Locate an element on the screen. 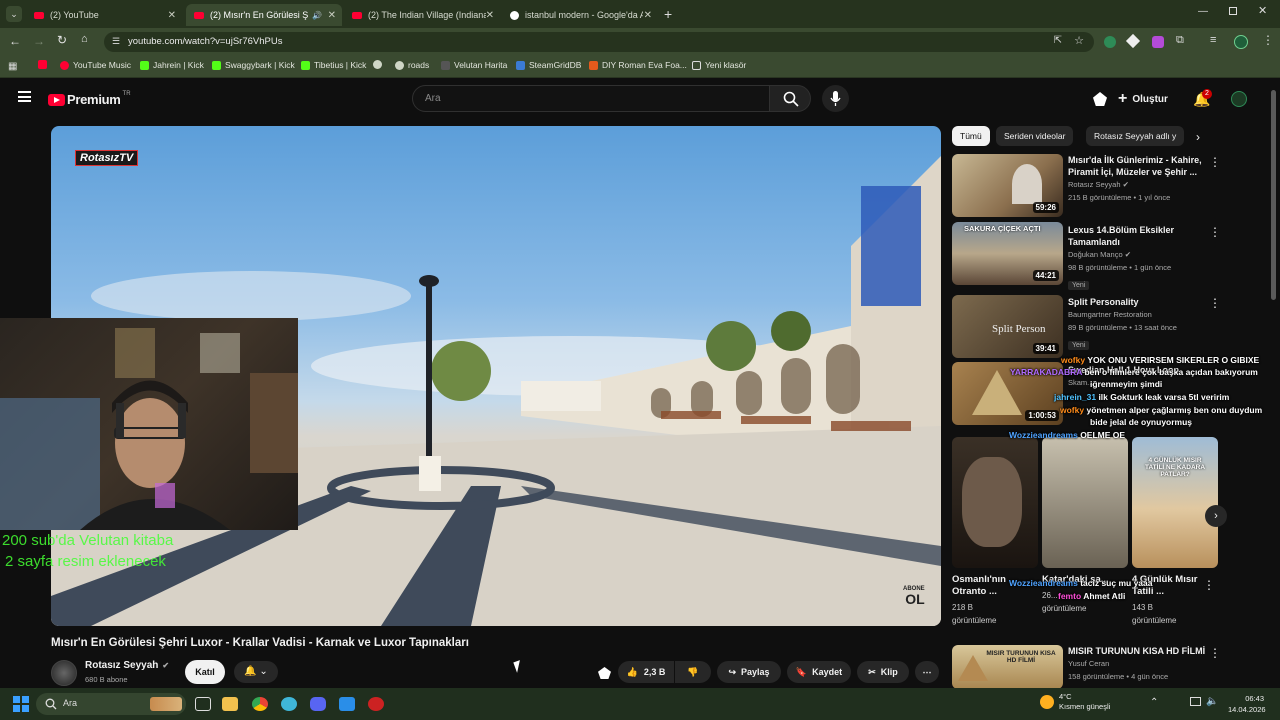 The image size is (1280, 720). youtube-favicon-icon is located at coordinates (39, 15).